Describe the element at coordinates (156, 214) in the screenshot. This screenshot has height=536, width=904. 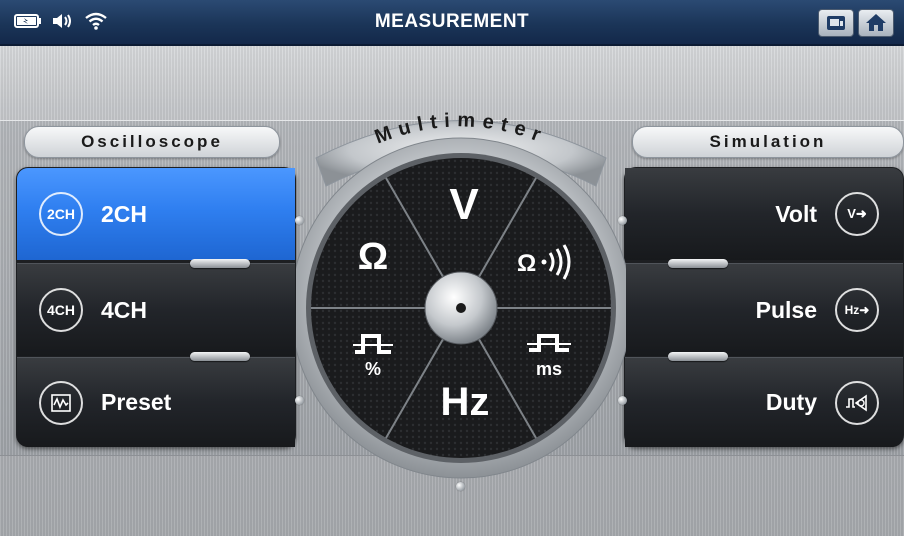
I see `oscilloscope-2ch-button: 2CH 2CH` at that location.